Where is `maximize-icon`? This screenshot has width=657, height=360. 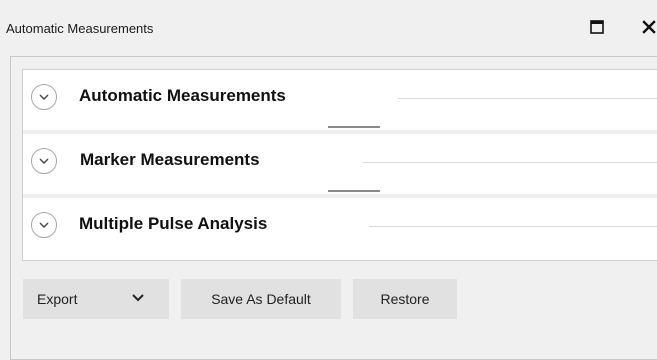 maximize-icon is located at coordinates (597, 27).